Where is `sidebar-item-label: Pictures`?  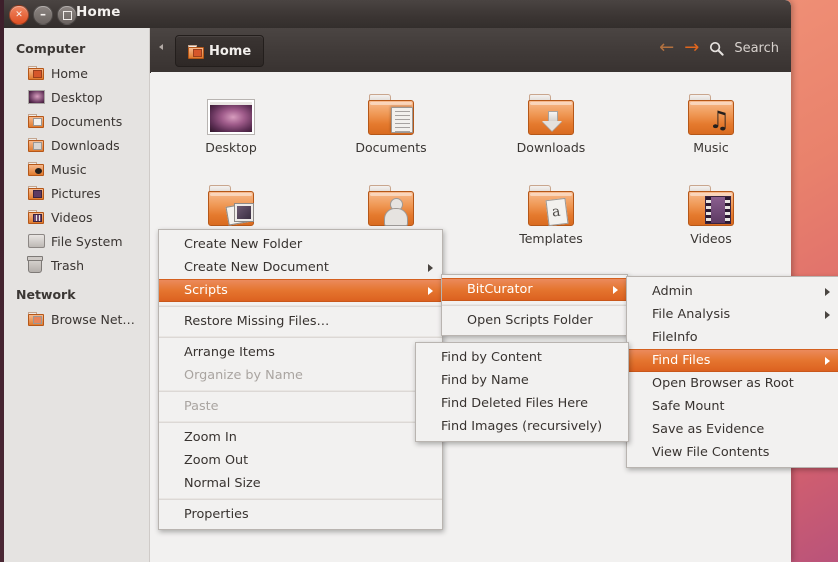 sidebar-item-label: Pictures is located at coordinates (76, 193).